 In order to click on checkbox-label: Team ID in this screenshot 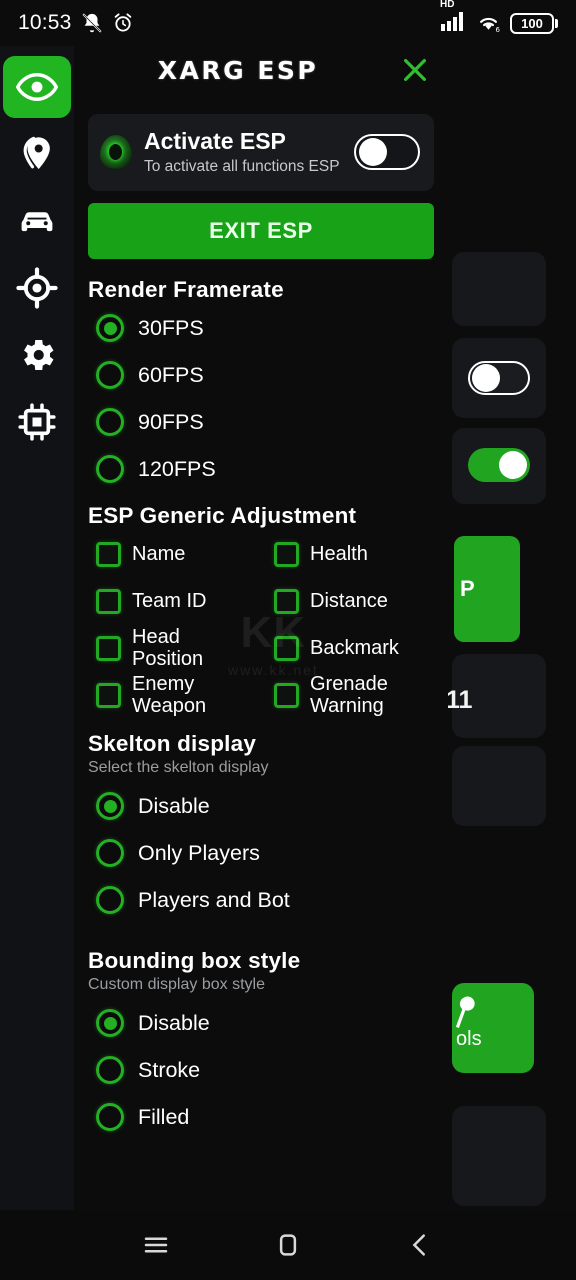, I will do `click(169, 601)`.